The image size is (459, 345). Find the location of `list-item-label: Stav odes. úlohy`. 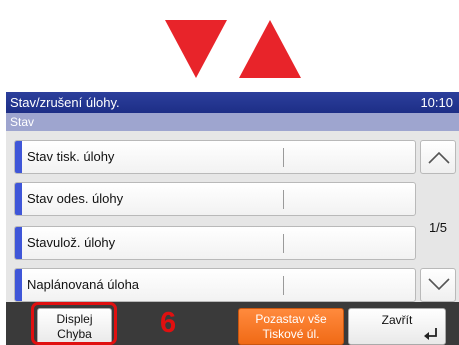

list-item-label: Stav odes. úlohy is located at coordinates (75, 198).